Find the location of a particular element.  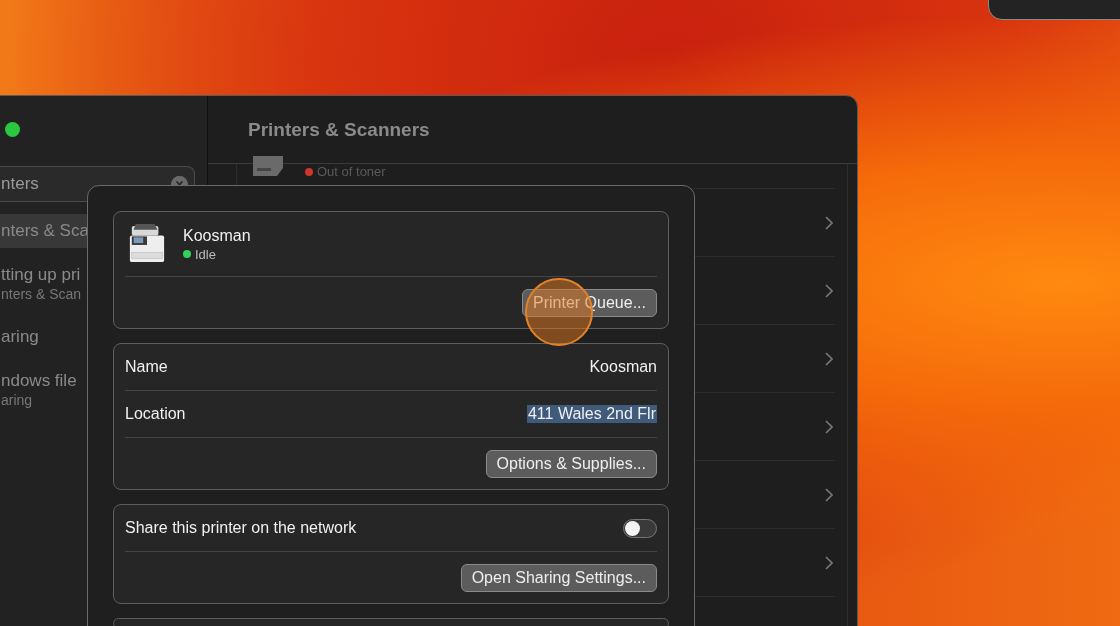

share-toggle is located at coordinates (640, 528).